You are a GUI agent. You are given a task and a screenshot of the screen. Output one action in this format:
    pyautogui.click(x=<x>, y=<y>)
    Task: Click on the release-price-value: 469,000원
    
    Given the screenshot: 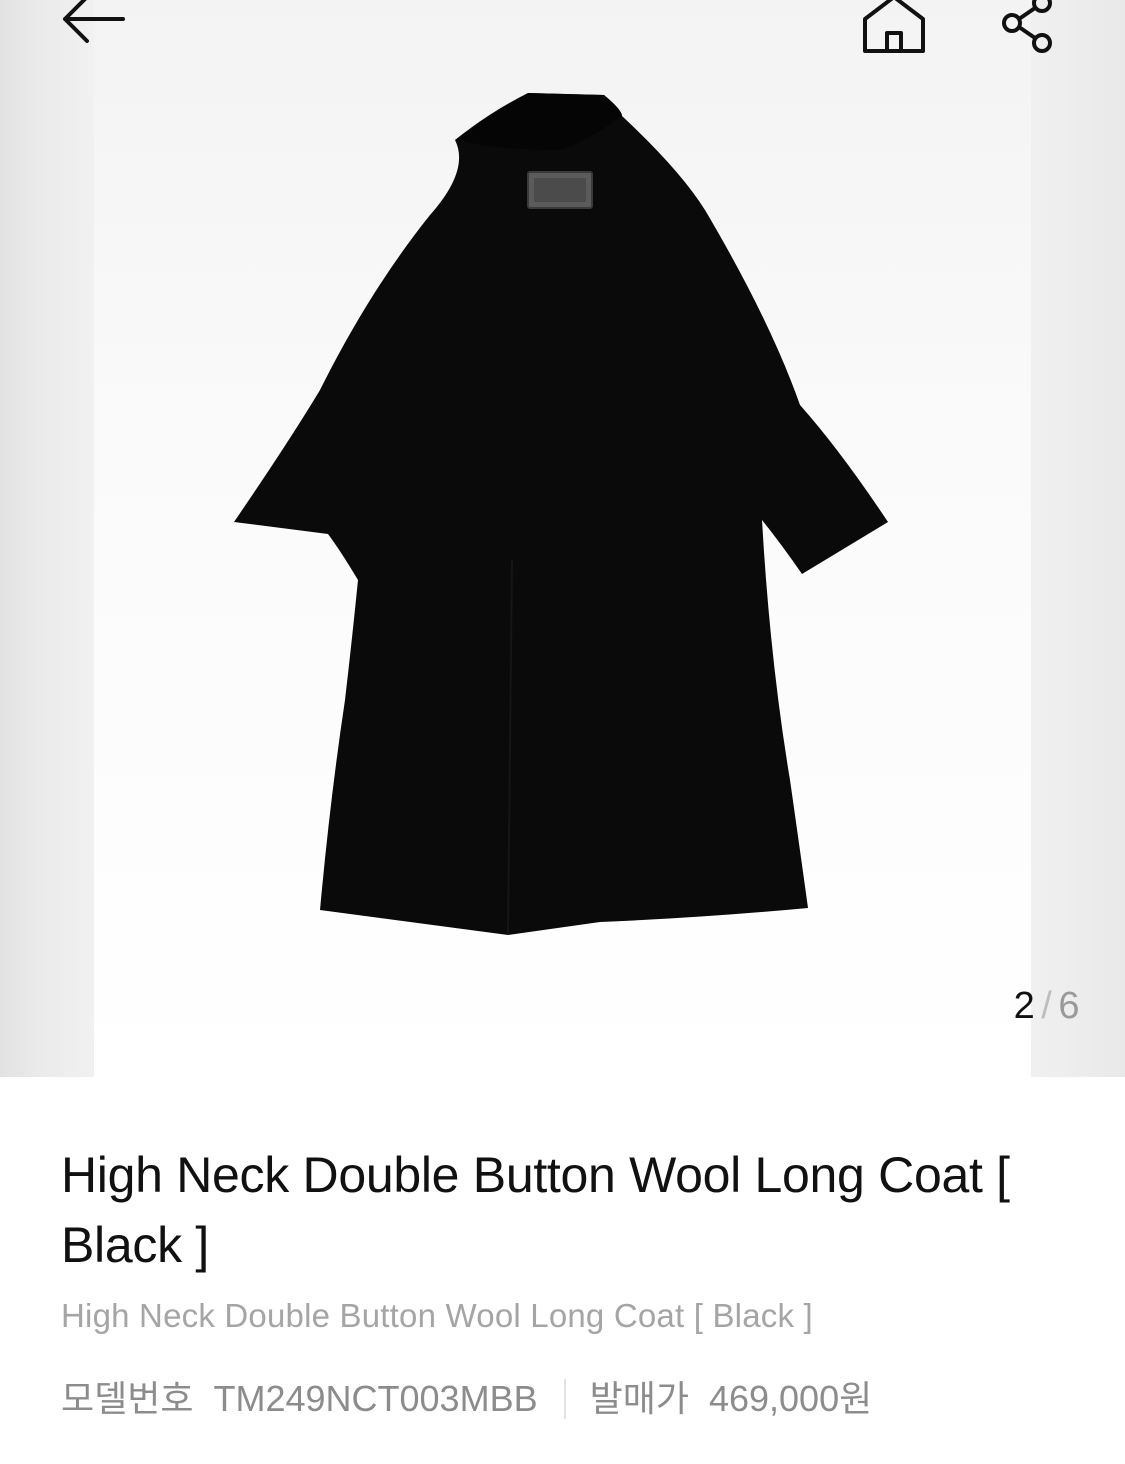 What is the action you would take?
    pyautogui.click(x=790, y=1398)
    